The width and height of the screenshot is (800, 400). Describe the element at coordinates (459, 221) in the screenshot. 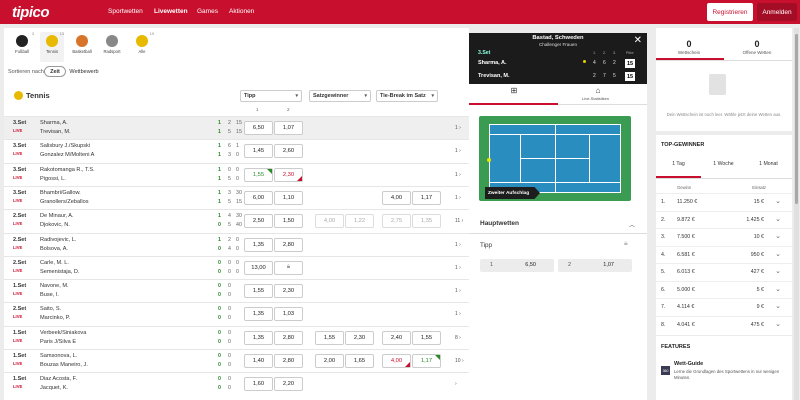

I see `more-markets-link: 11 ›` at that location.